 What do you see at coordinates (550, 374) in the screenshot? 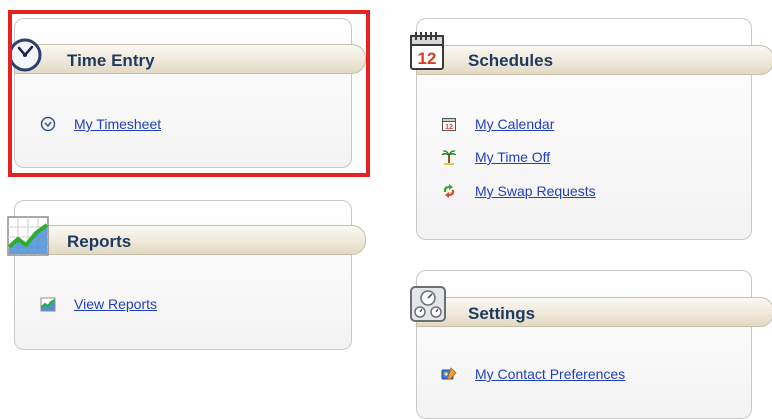
I see `my-contact-preferences-link: My Contact Preferences` at bounding box center [550, 374].